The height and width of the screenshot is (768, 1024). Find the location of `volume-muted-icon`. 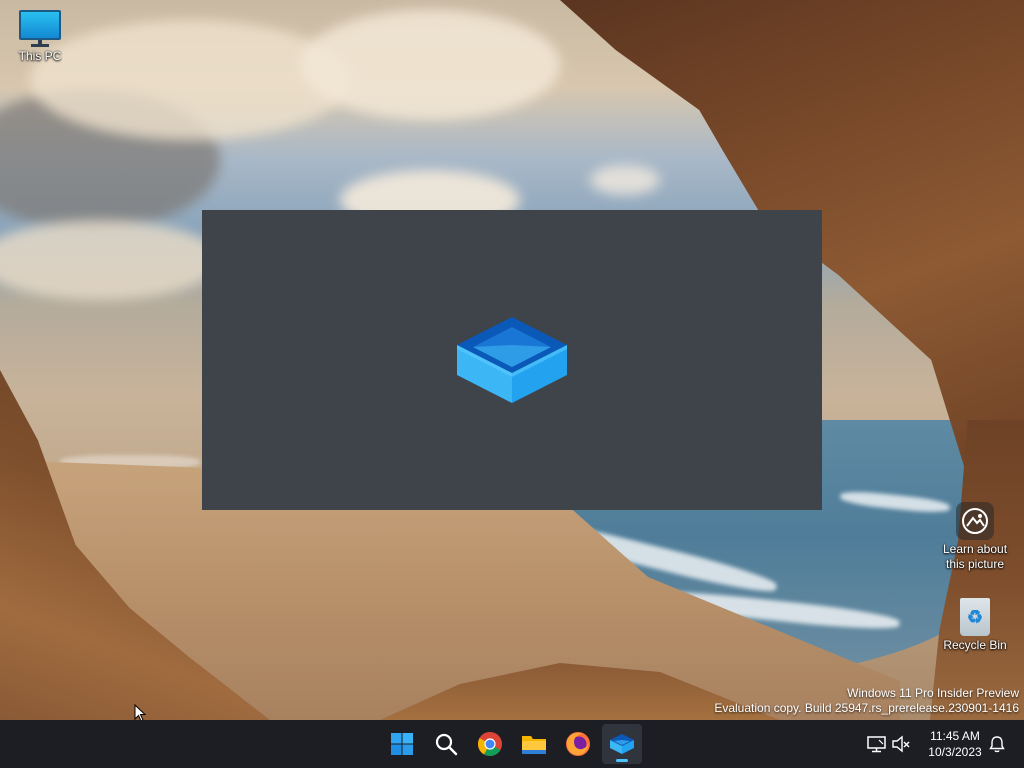

volume-muted-icon is located at coordinates (901, 744).